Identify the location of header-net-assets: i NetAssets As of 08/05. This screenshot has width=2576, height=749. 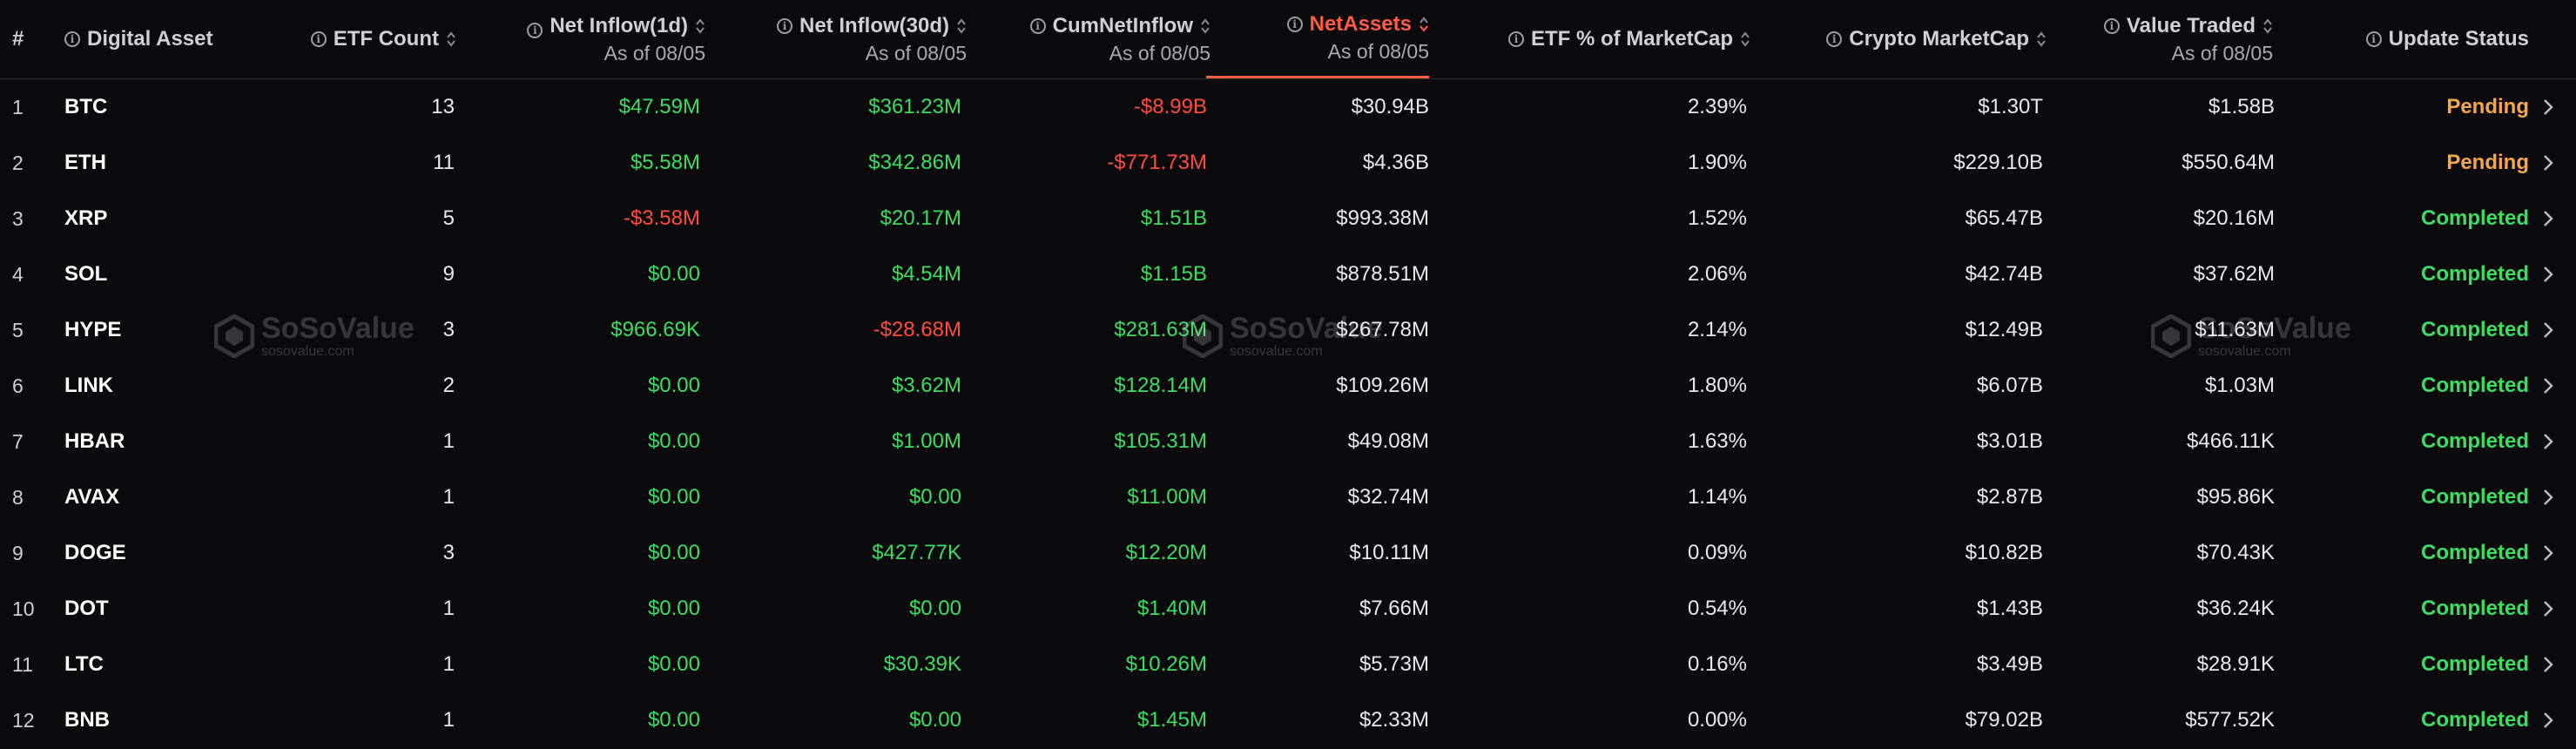
(1317, 39).